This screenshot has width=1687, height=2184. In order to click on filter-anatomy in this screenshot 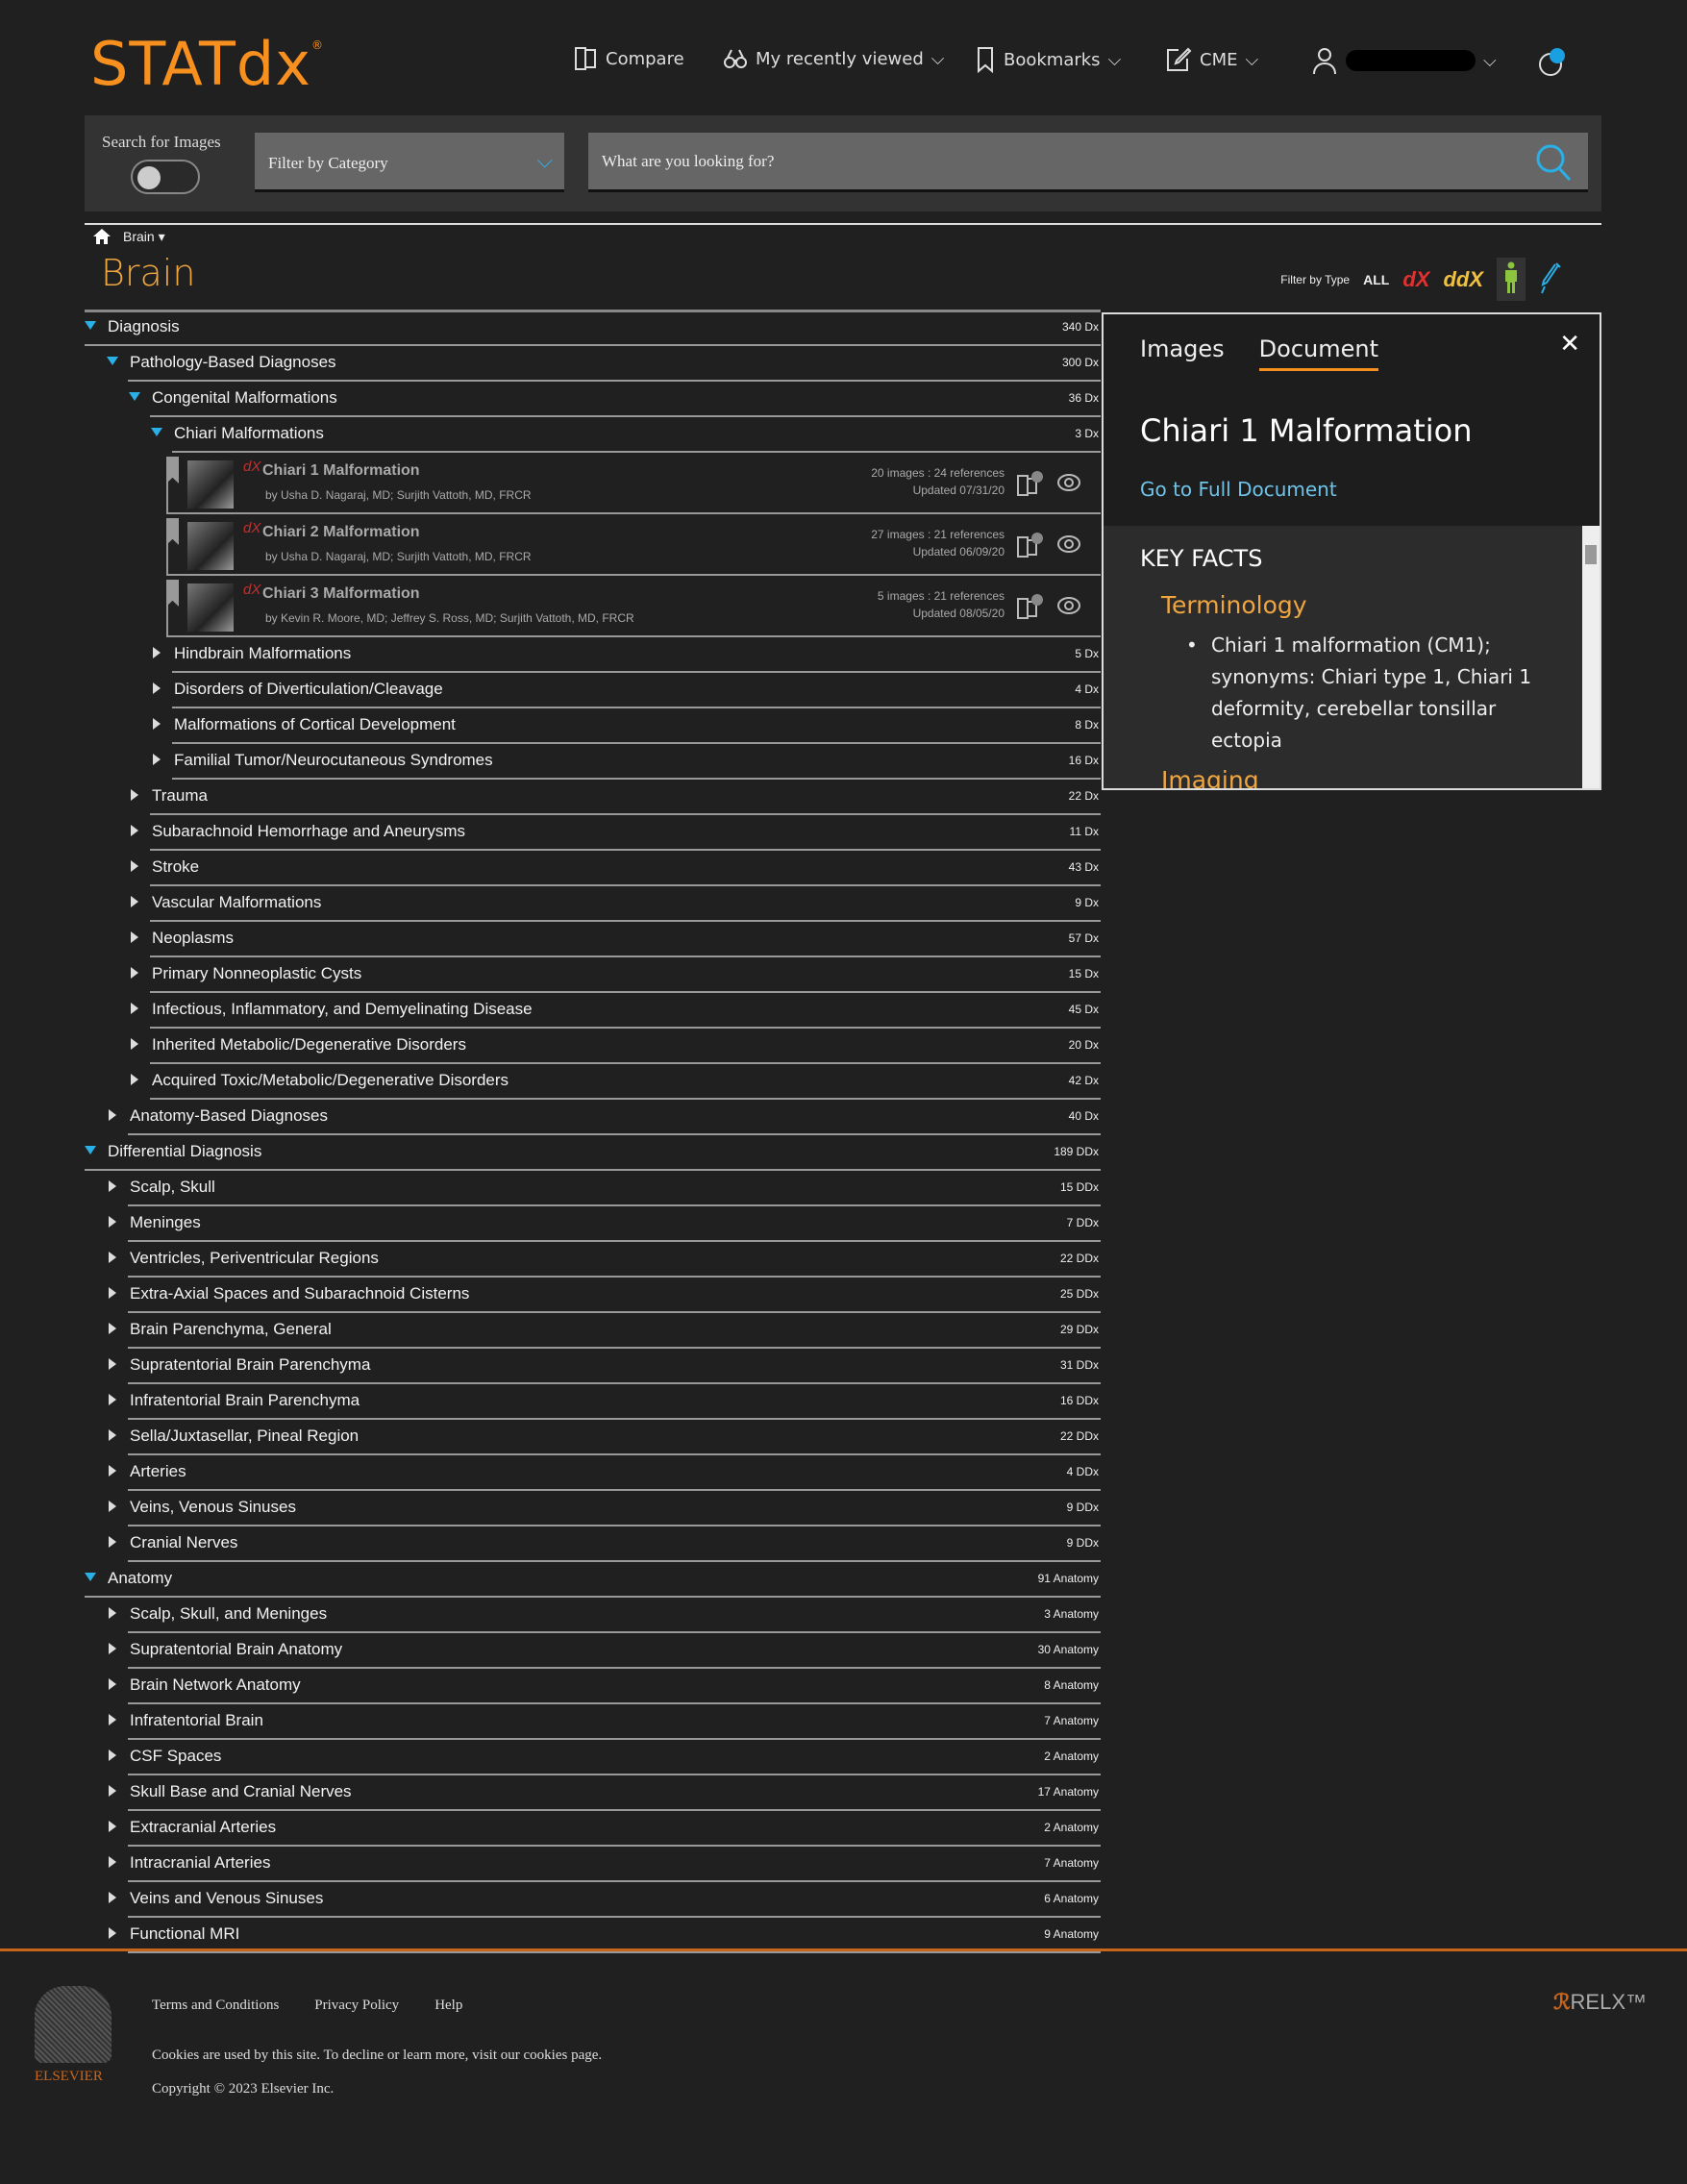, I will do `click(1511, 279)`.